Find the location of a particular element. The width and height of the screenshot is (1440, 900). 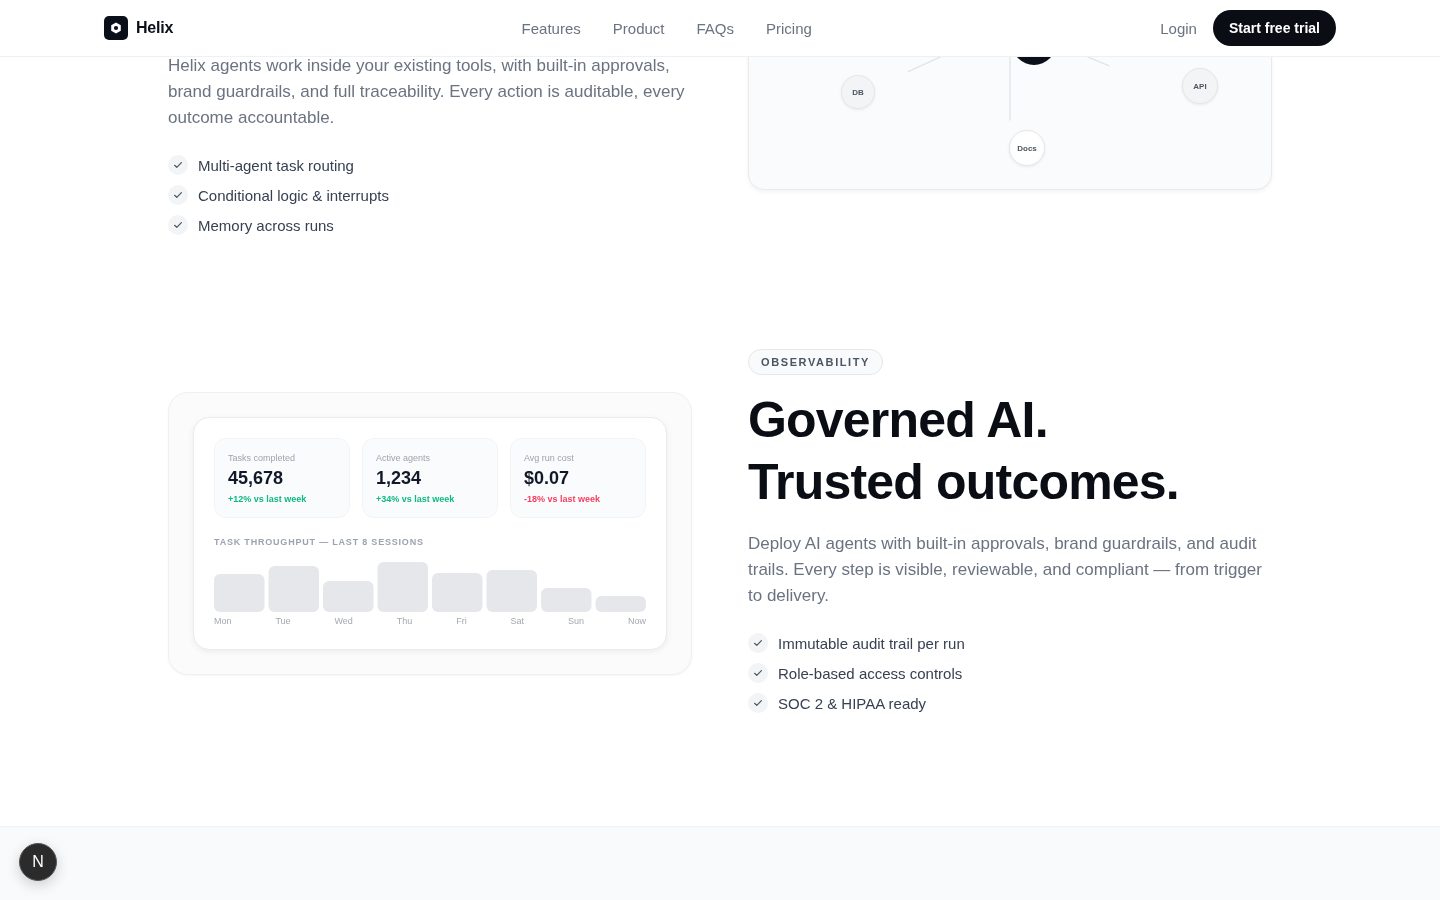

stat-change: +12% vs last week is located at coordinates (267, 499).